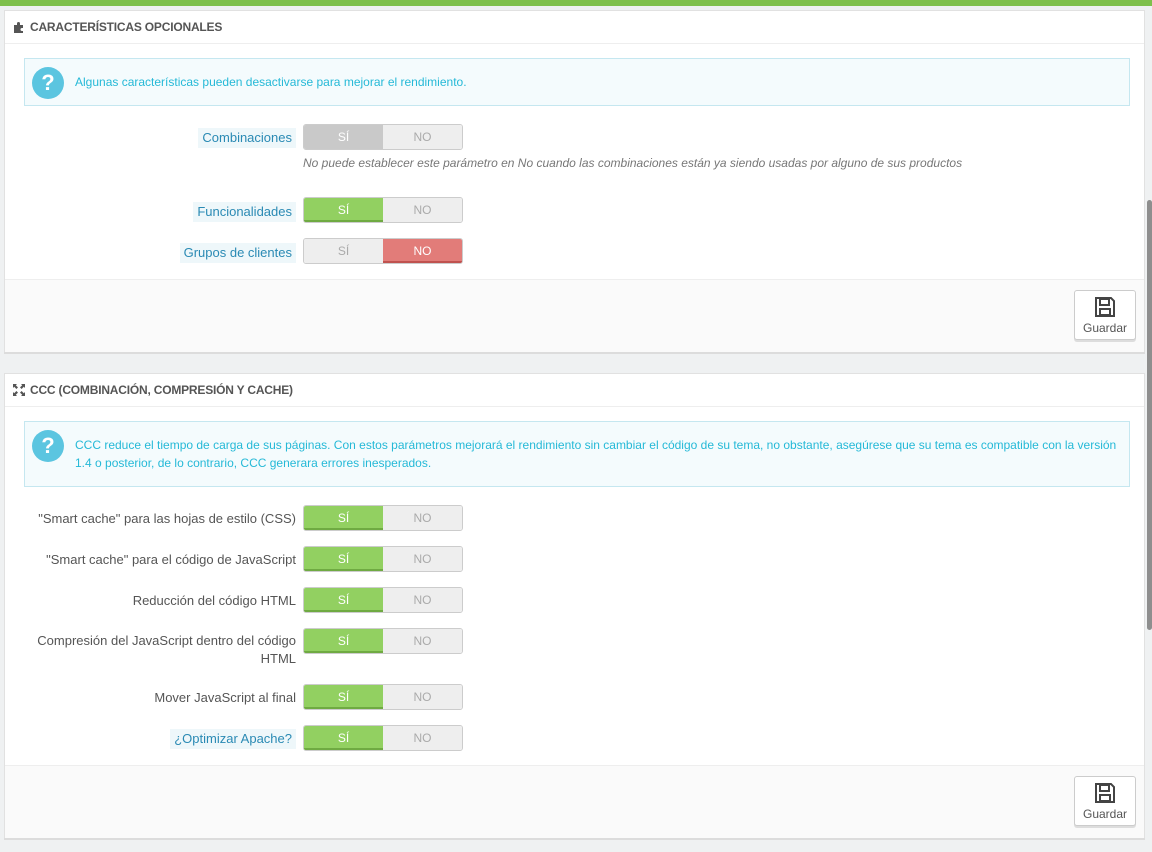 The width and height of the screenshot is (1152, 852). I want to click on top-accent-bar, so click(576, 3).